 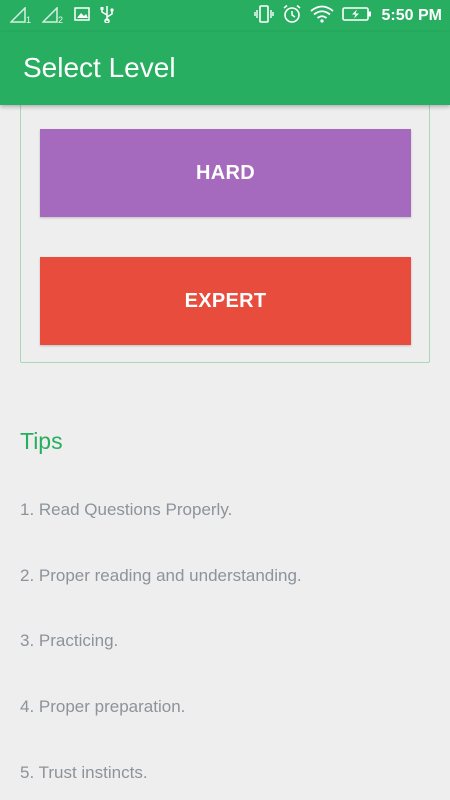 What do you see at coordinates (225, 301) in the screenshot?
I see `expert-level-button: EXPERT` at bounding box center [225, 301].